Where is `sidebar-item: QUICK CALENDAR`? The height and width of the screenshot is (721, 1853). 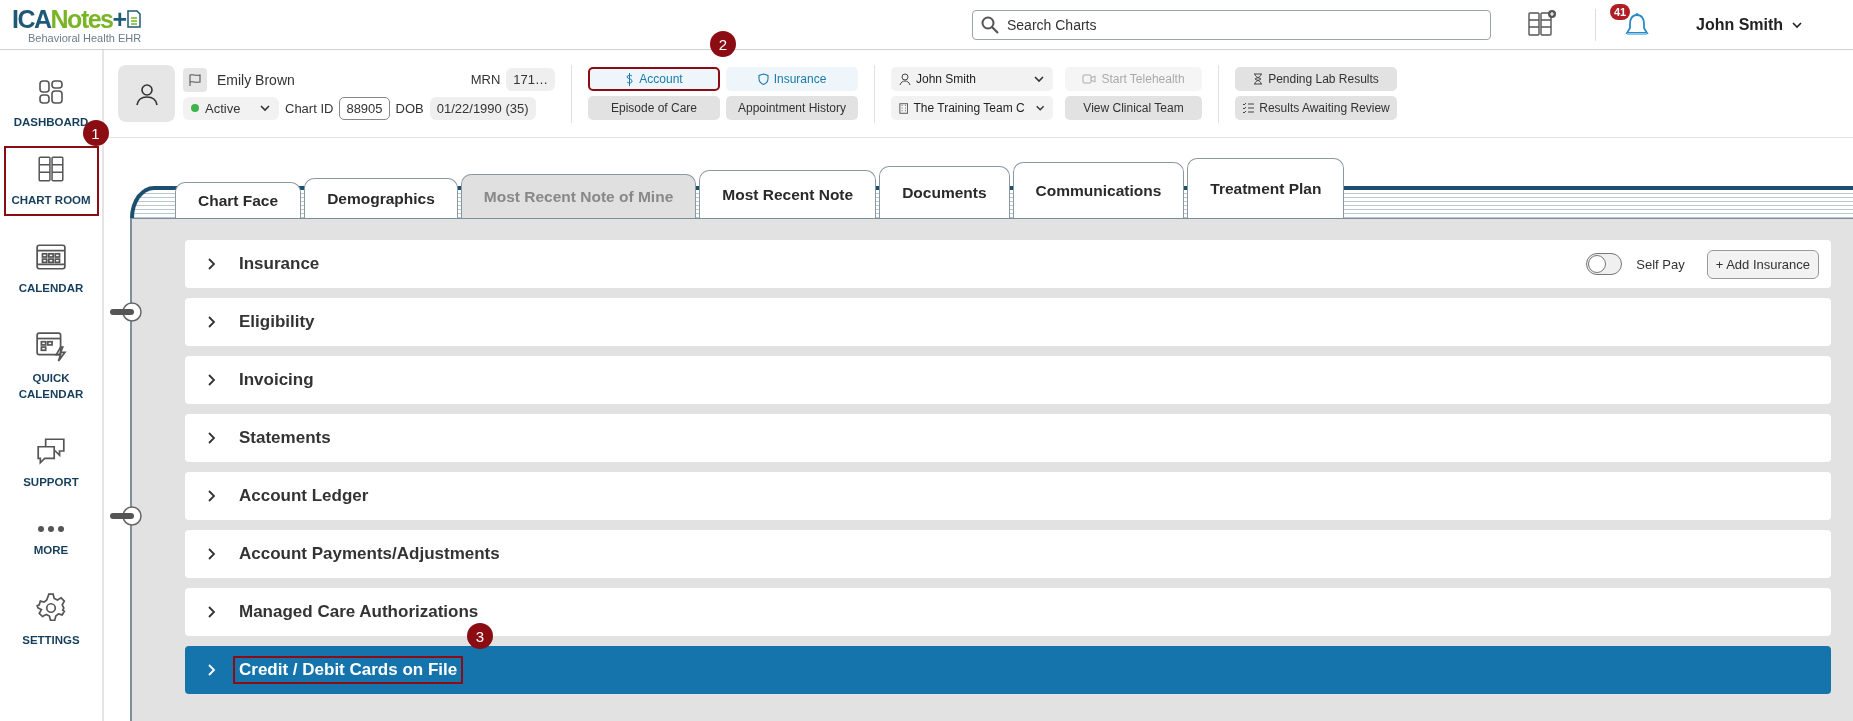 sidebar-item: QUICK CALENDAR is located at coordinates (51, 366).